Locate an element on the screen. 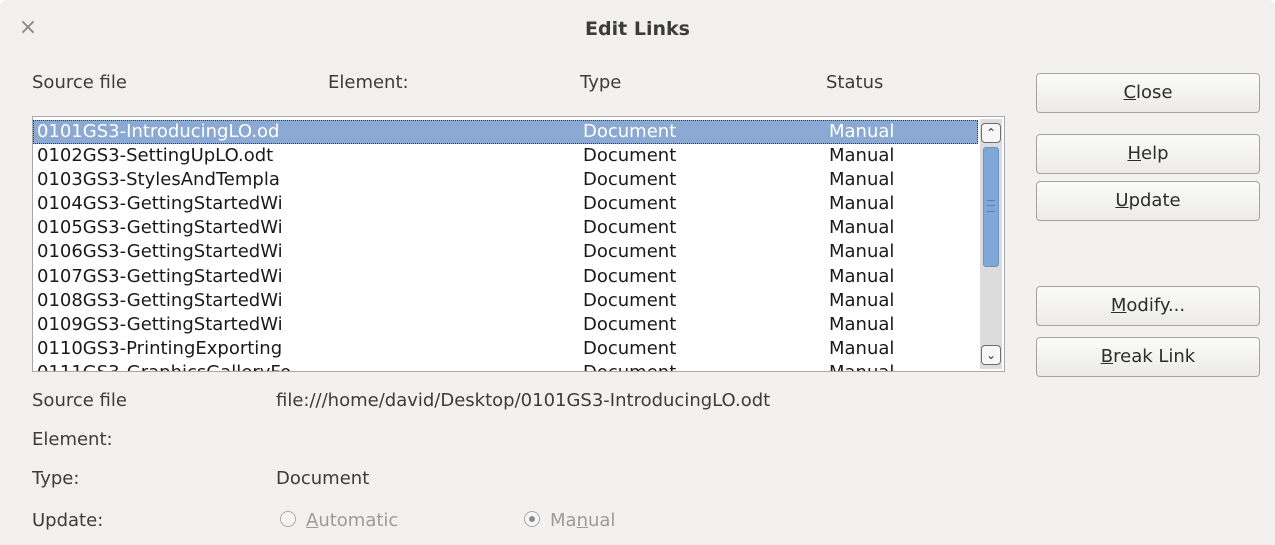  link-row: 0102GS3-SettingUpLO.odt Document Manual is located at coordinates (505, 156).